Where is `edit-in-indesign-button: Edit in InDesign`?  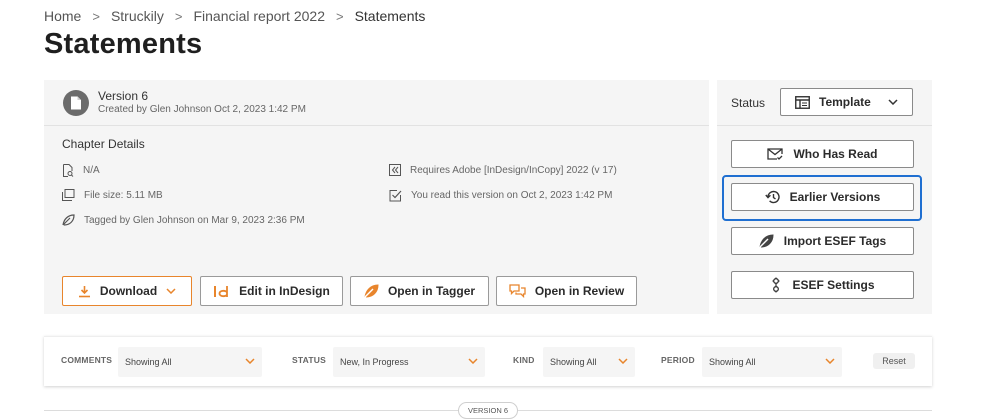 edit-in-indesign-button: Edit in InDesign is located at coordinates (271, 291).